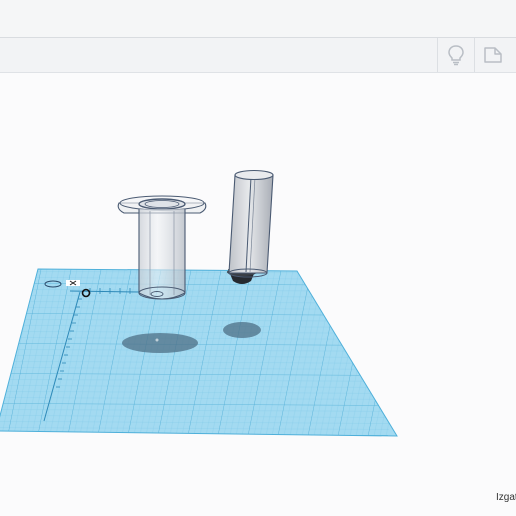 The width and height of the screenshot is (516, 516). Describe the element at coordinates (242, 330) in the screenshot. I see `tube-shadow` at that location.